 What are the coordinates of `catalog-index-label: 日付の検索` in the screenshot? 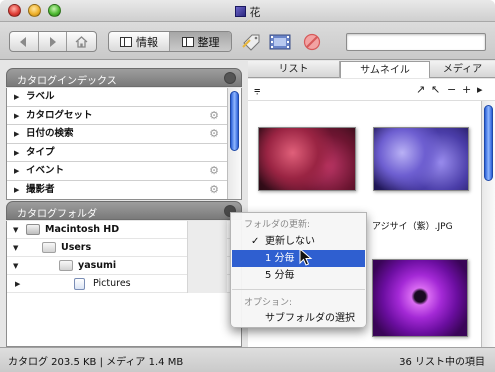 It's located at (50, 134).